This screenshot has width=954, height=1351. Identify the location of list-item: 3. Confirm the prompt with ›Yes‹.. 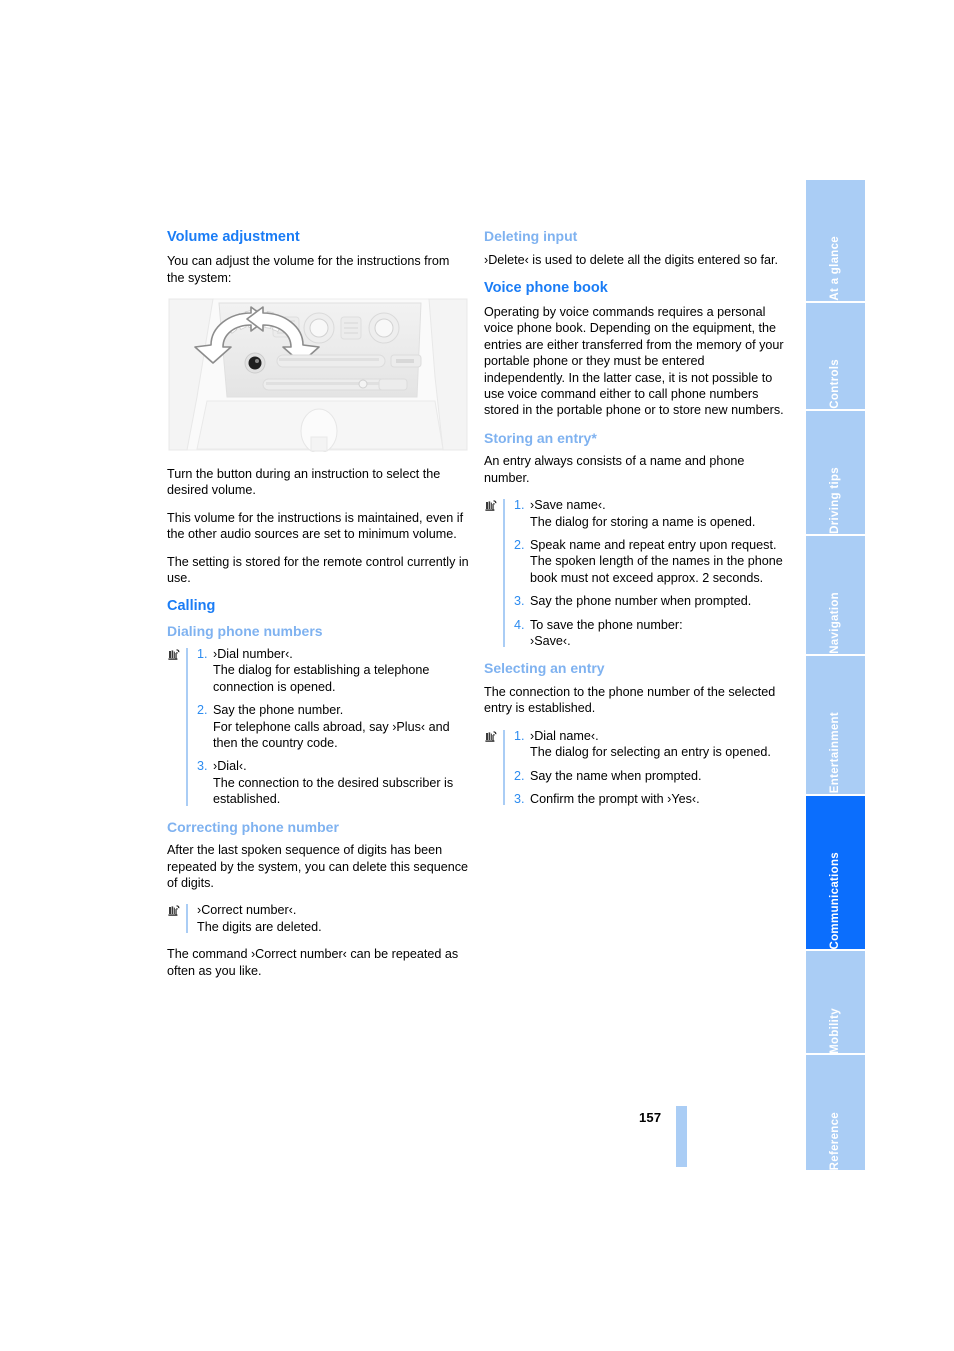
(646, 799).